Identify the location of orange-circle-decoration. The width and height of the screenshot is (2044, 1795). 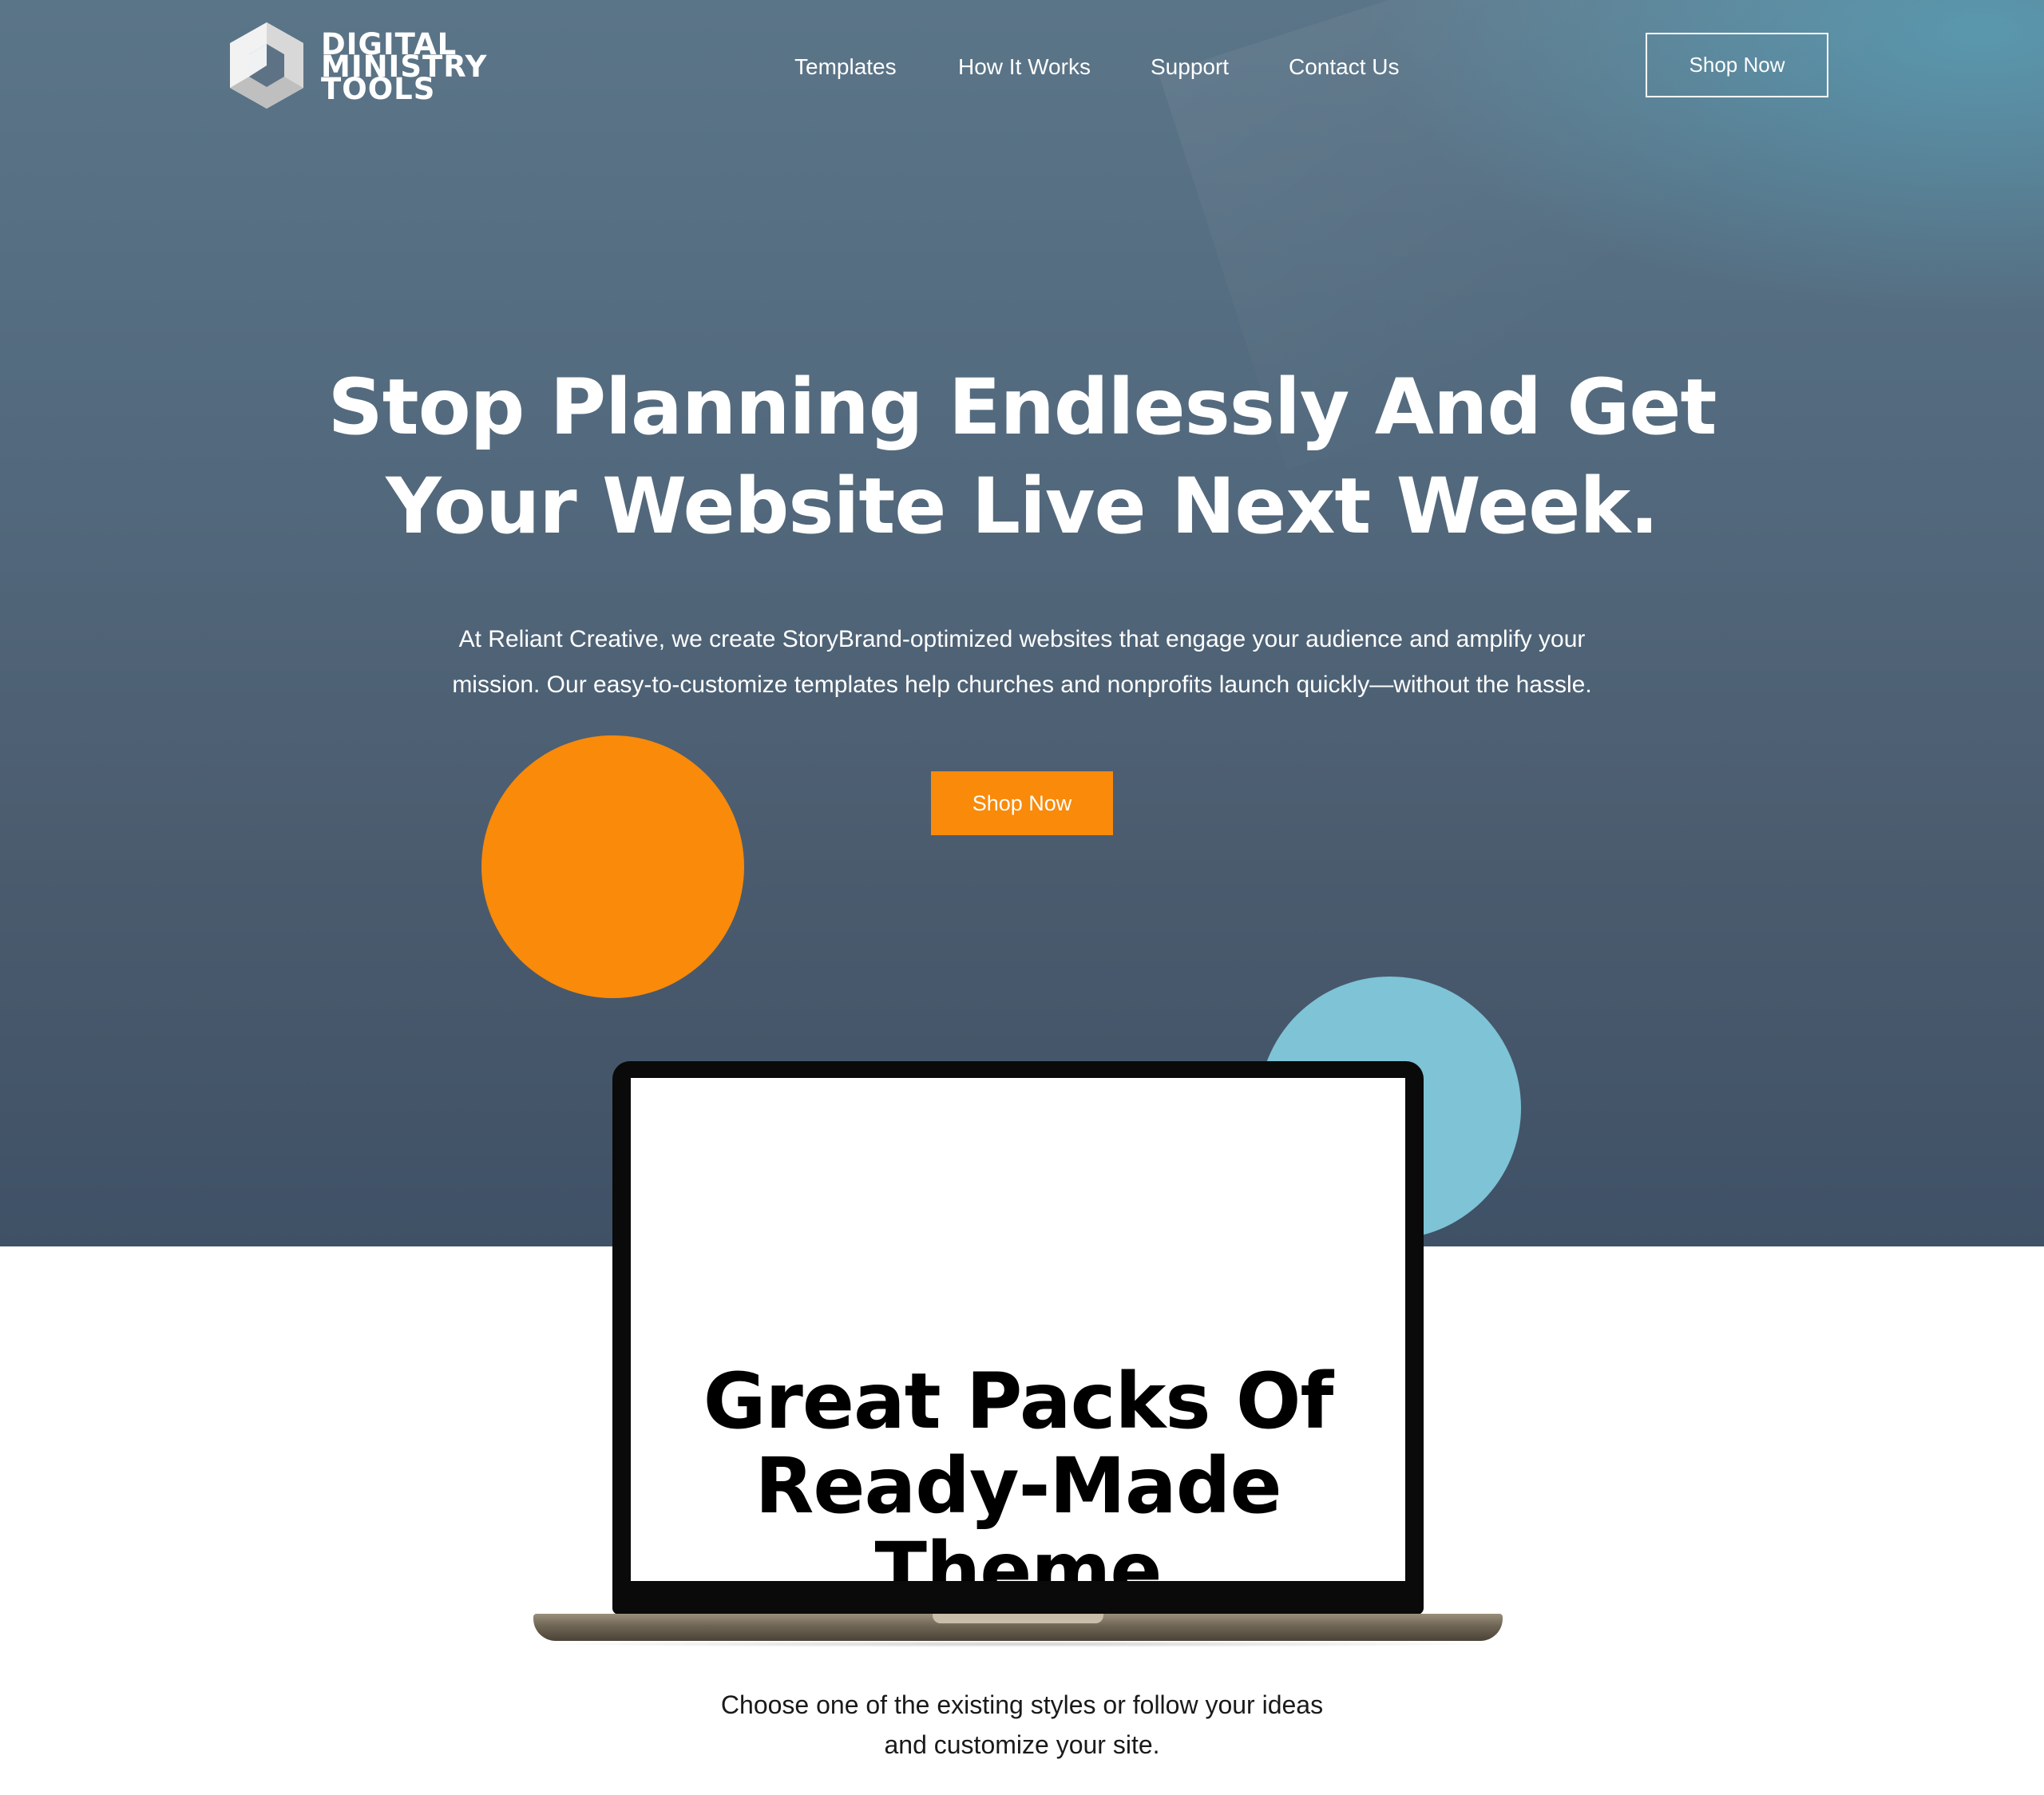
(612, 866).